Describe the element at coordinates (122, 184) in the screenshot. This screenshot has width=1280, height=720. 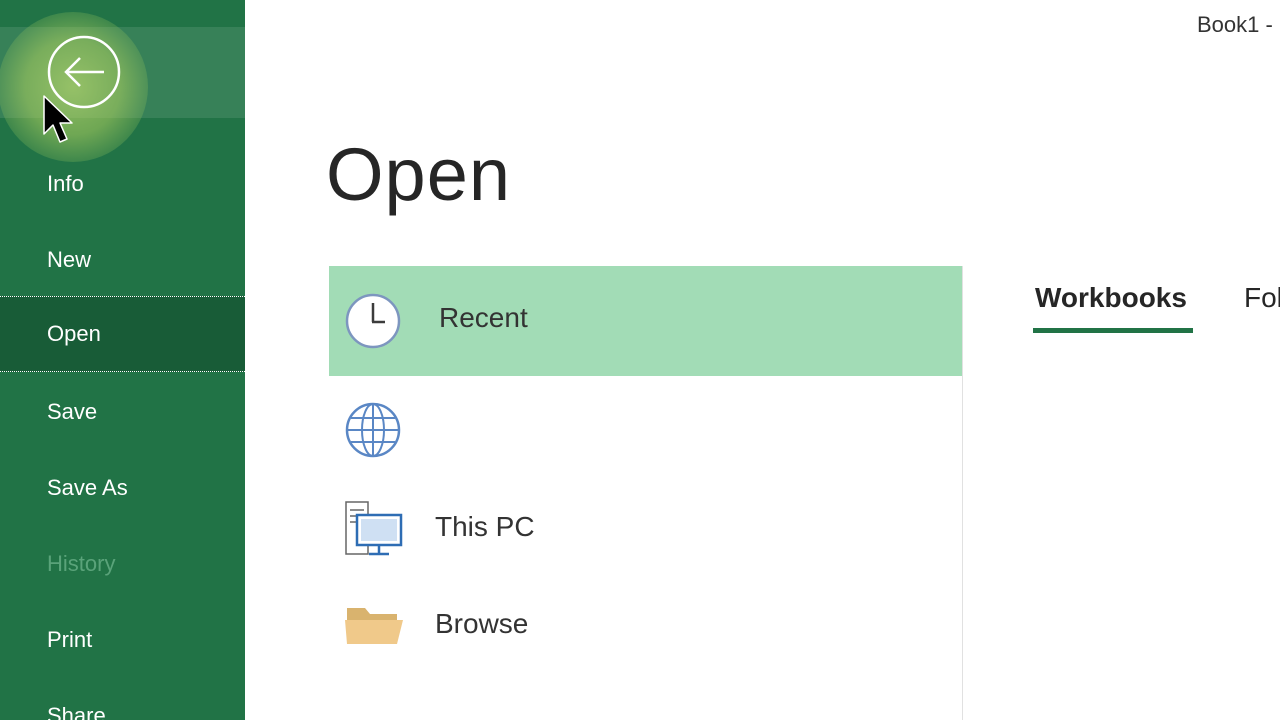
I see `nav-item-info: Info` at that location.